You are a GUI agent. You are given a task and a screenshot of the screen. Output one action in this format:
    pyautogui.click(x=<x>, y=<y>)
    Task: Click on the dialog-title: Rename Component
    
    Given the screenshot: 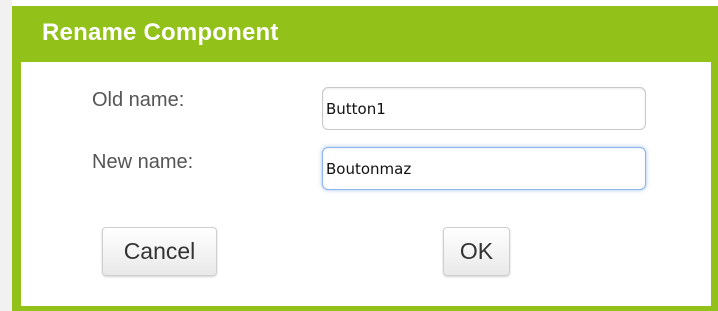 What is the action you would take?
    pyautogui.click(x=160, y=32)
    